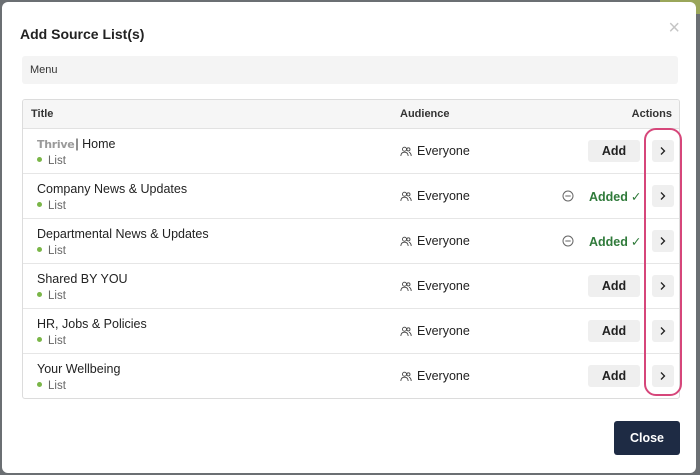 The image size is (700, 475). I want to click on list-name-text: Departmental News & Updates, so click(123, 234).